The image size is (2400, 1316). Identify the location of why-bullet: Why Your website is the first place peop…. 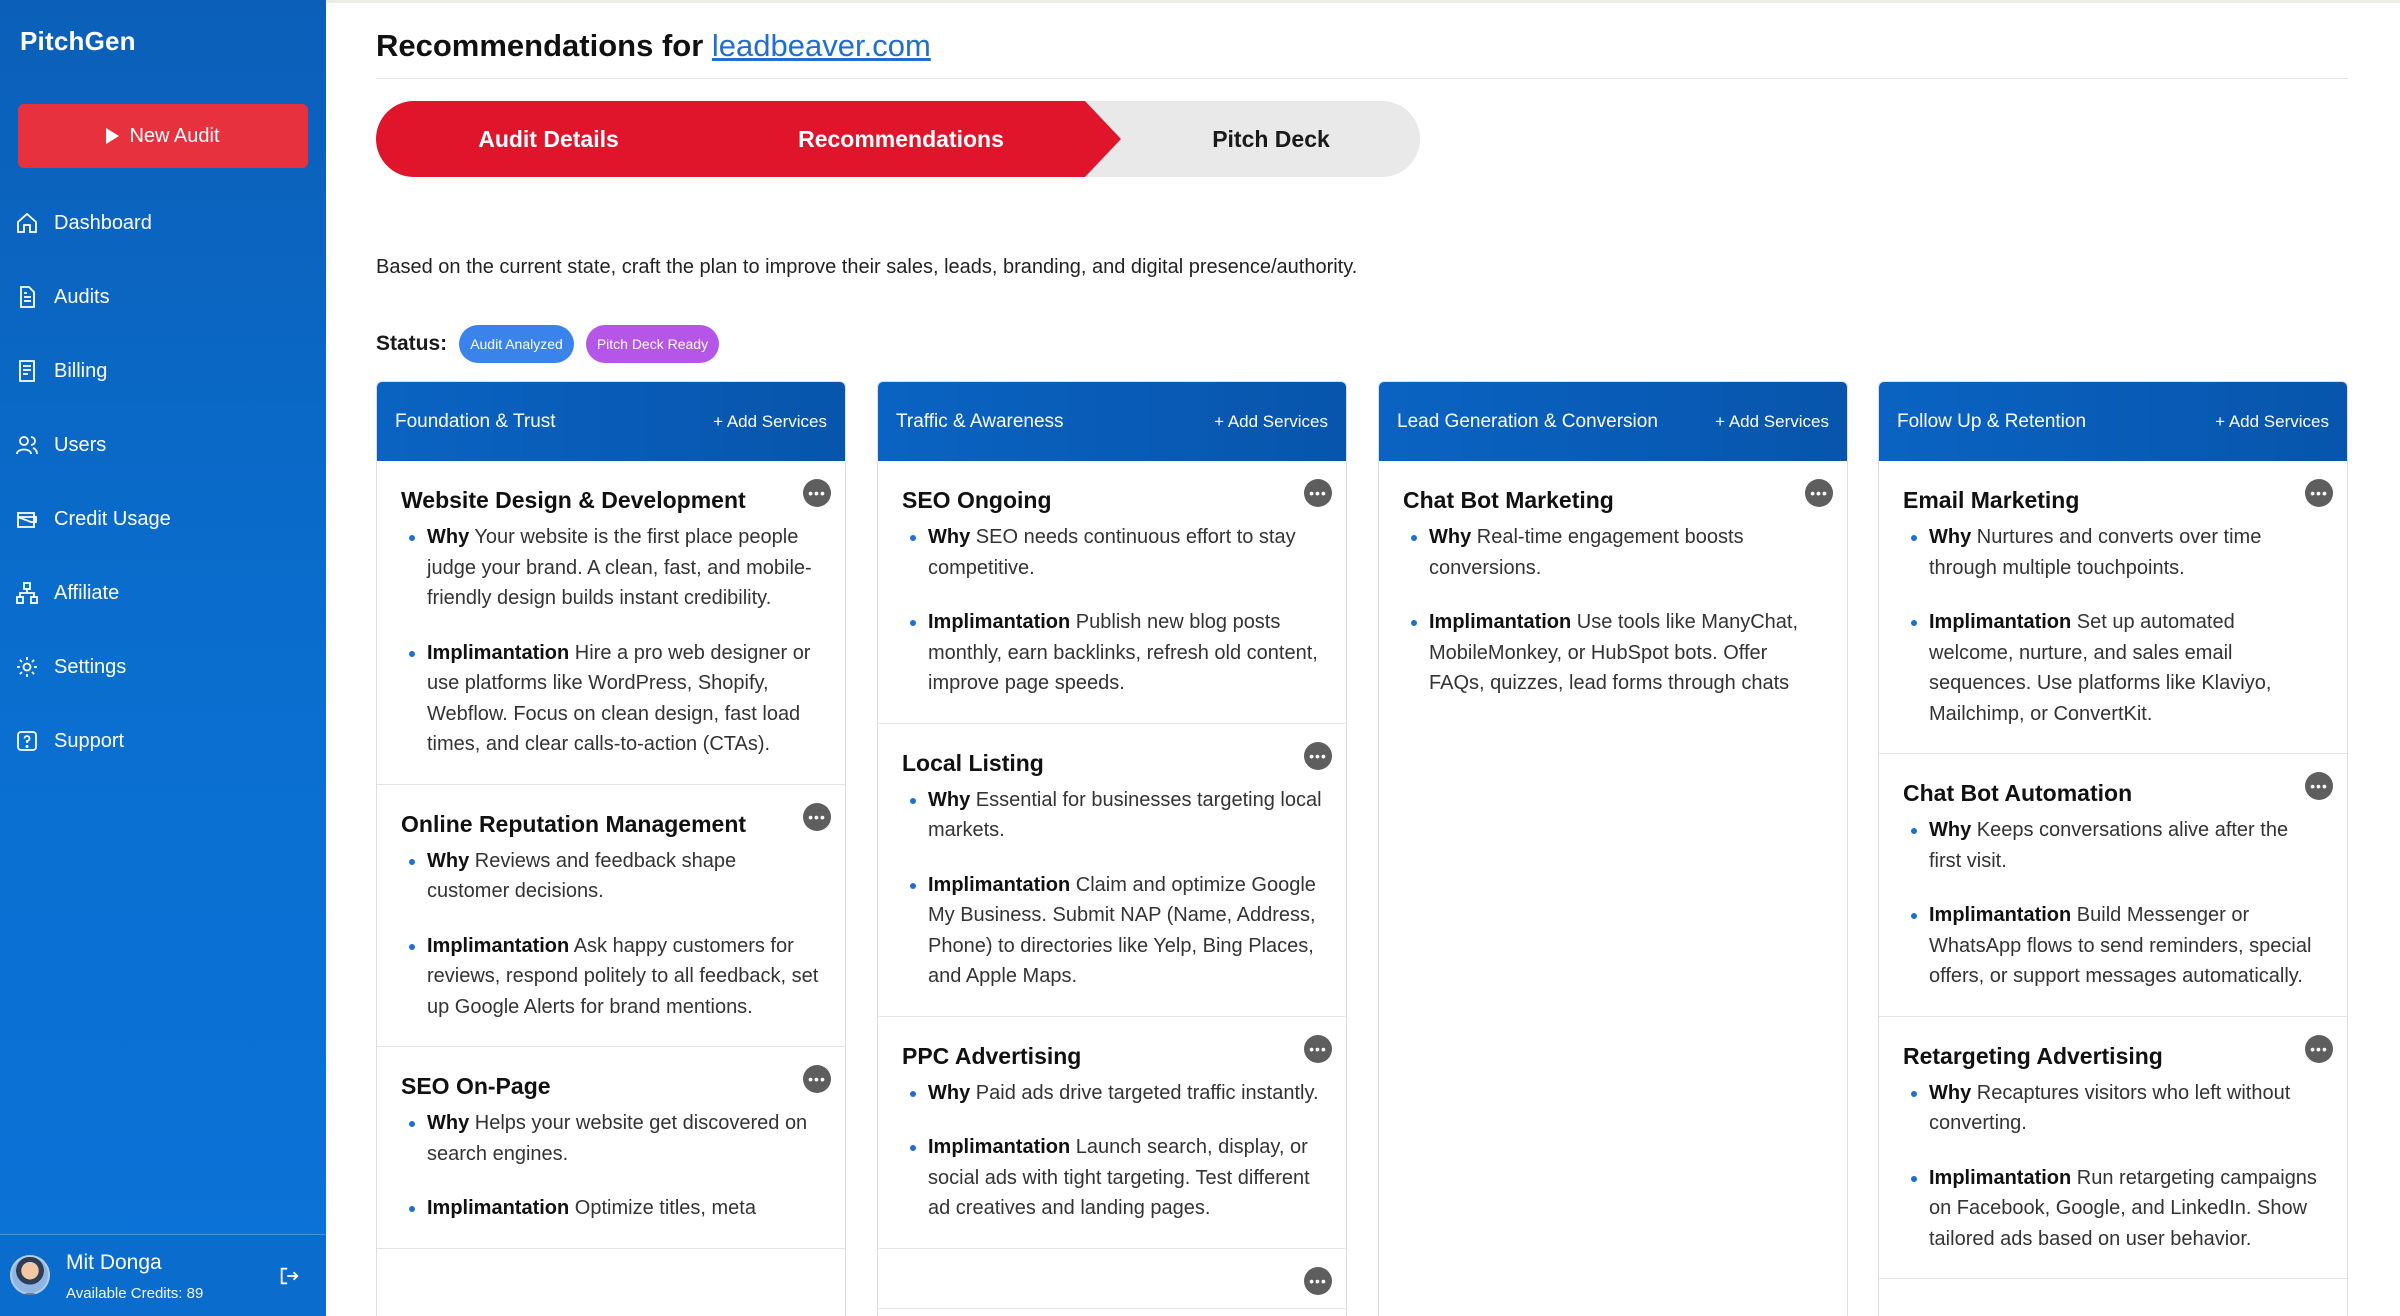
(611, 568).